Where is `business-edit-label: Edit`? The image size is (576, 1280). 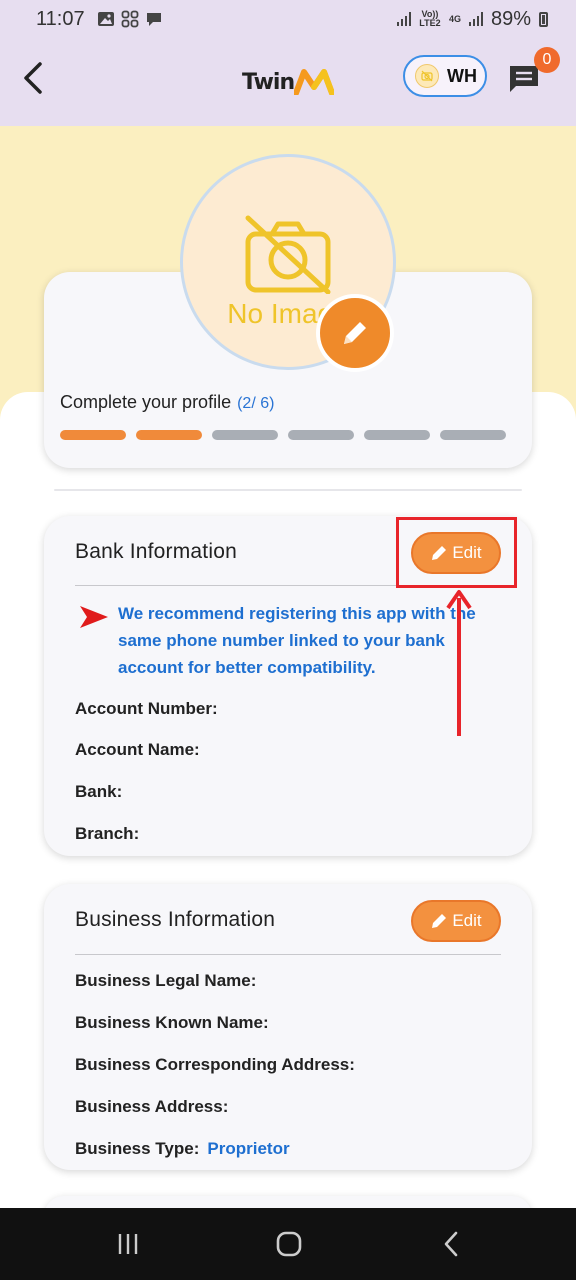
business-edit-label: Edit is located at coordinates (467, 920).